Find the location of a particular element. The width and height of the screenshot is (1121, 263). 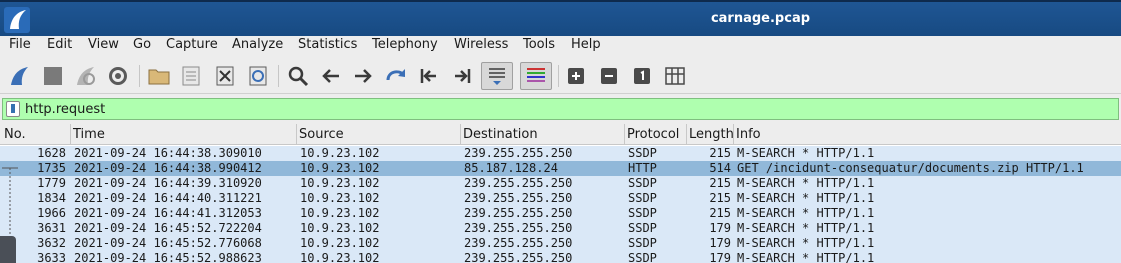

menu-go: Go is located at coordinates (142, 44).